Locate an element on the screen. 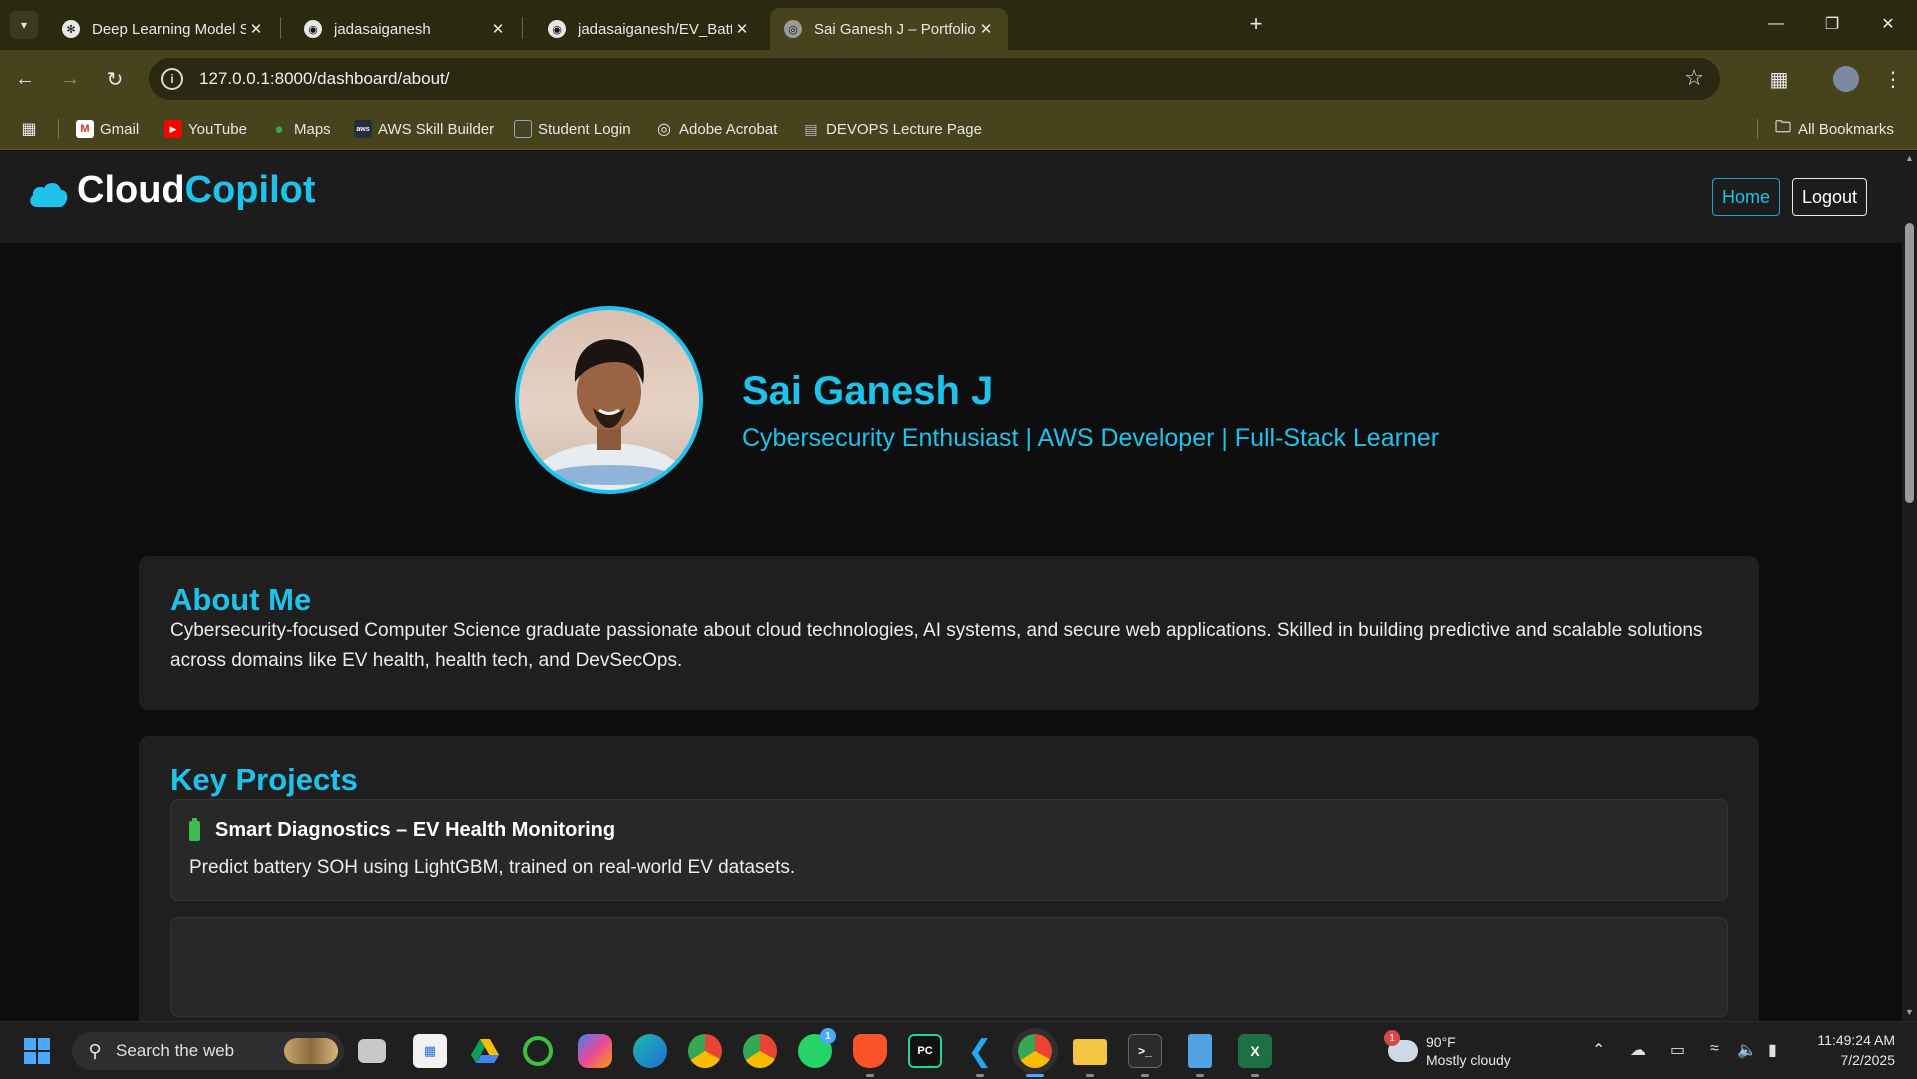 The image size is (1917, 1079). tab-portfolio: ◎ Sai Ganesh J – Portfolio | Cloud ✕ is located at coordinates (889, 29).